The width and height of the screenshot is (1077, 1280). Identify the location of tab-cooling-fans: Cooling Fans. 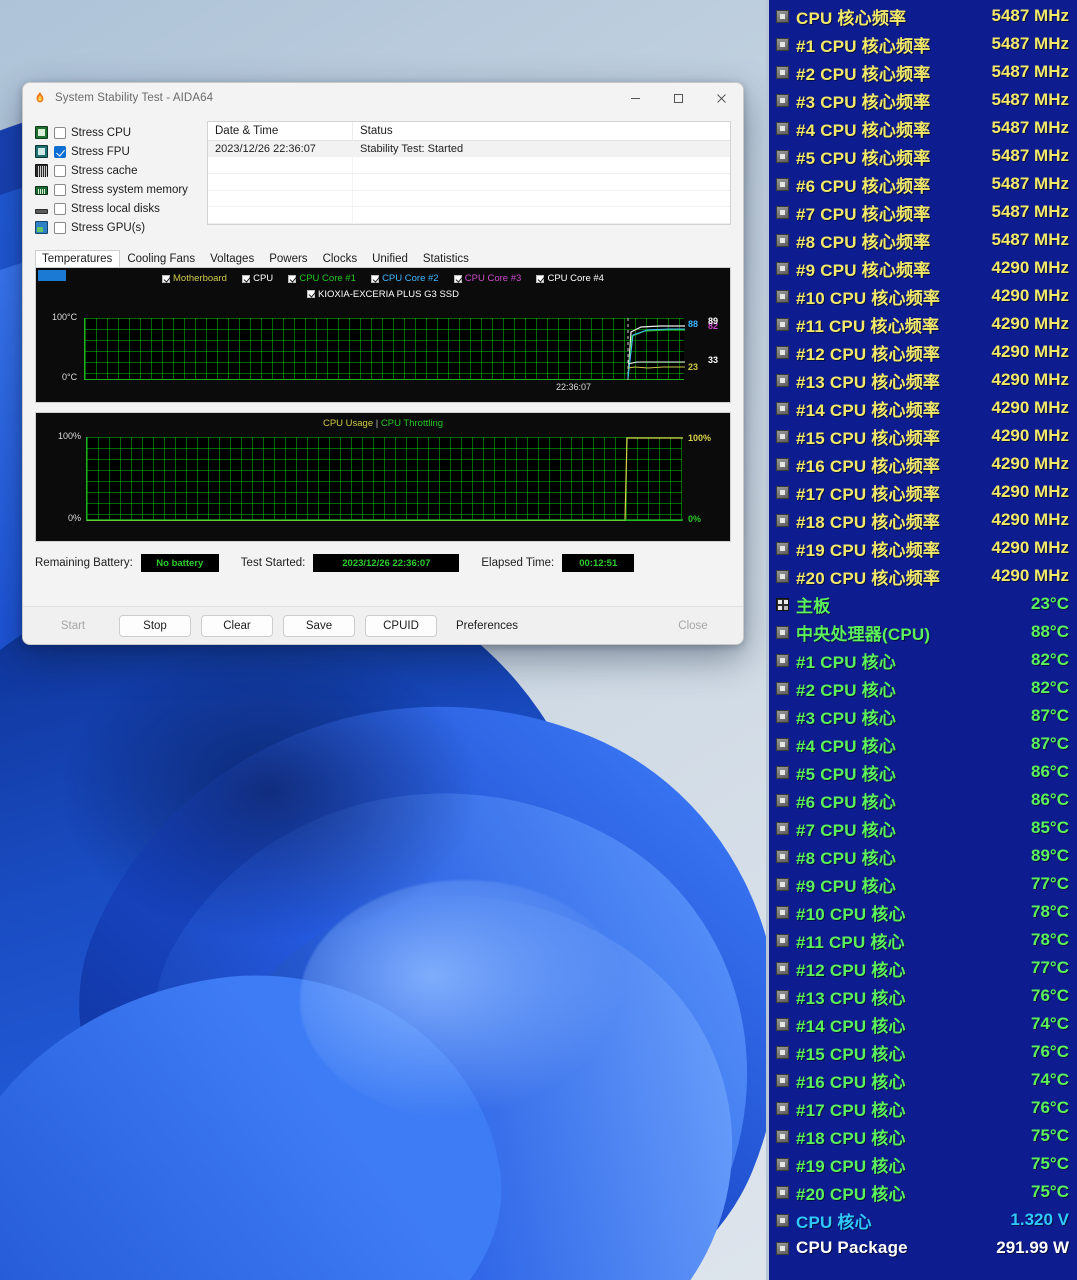
(161, 258).